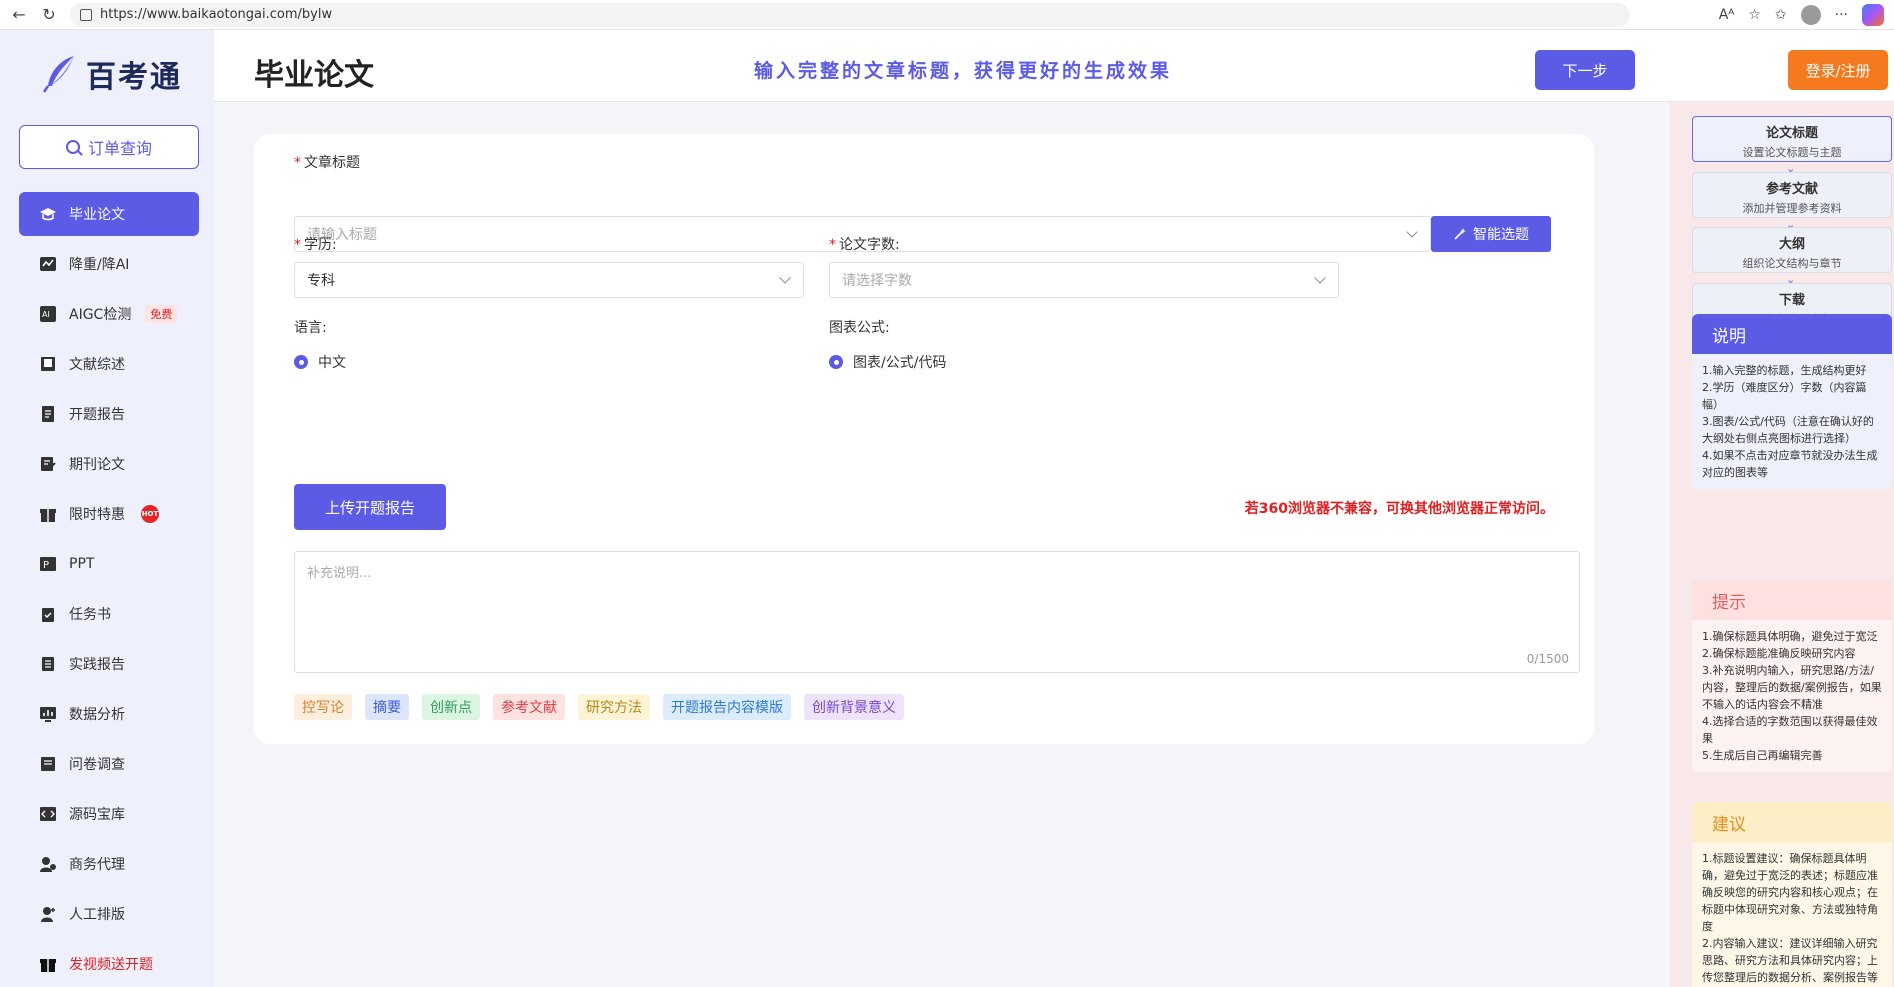 The image size is (1894, 987). Describe the element at coordinates (109, 264) in the screenshot. I see `sidebar-item-1: 降重/降AI` at that location.